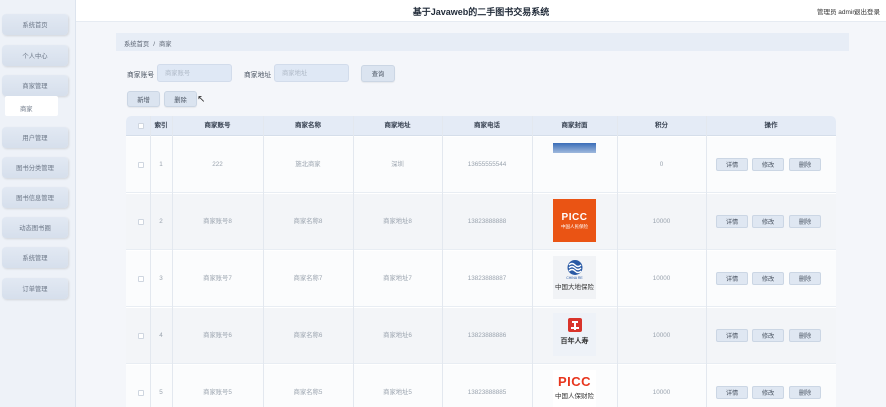 The image size is (886, 407). What do you see at coordinates (31, 106) in the screenshot?
I see `sidebar-subitem-merchant: 商家` at bounding box center [31, 106].